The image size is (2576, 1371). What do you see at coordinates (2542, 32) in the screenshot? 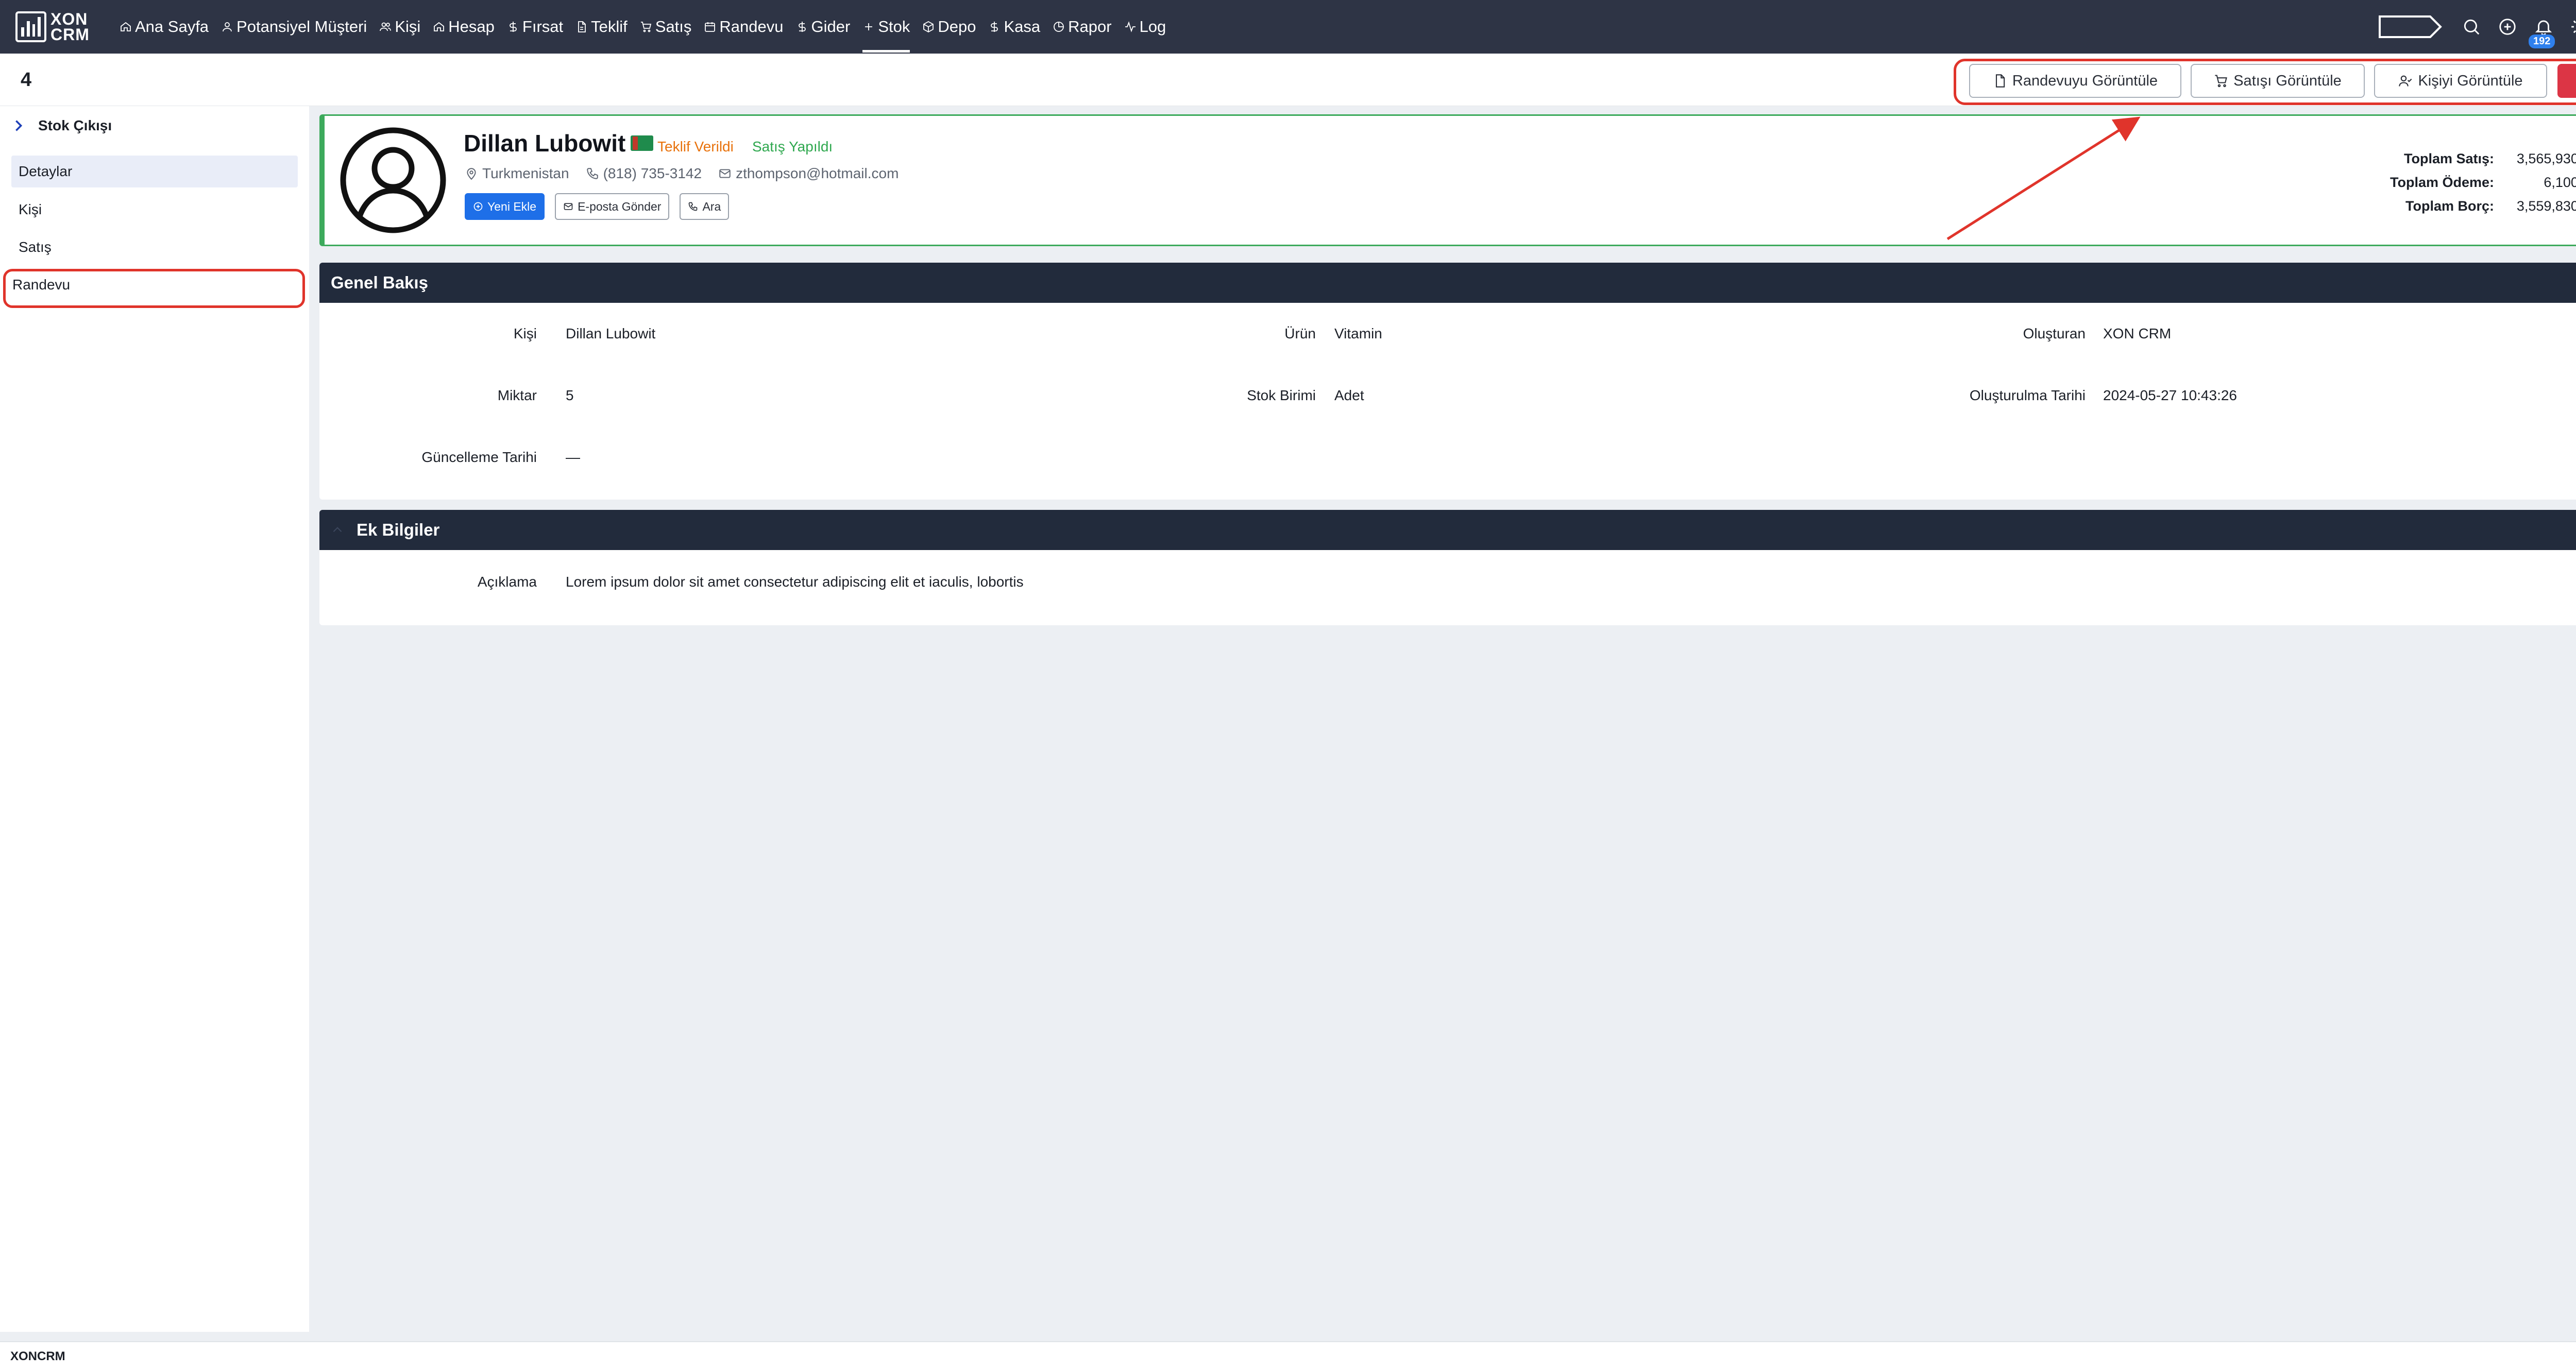
I see `bell-icon: 192` at bounding box center [2542, 32].